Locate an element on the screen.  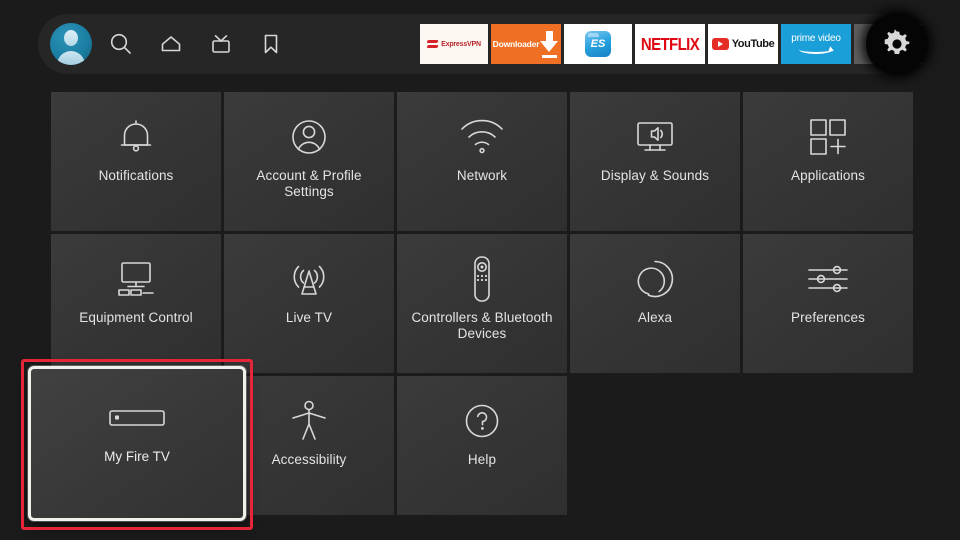
bookmark-icon is located at coordinates (271, 44).